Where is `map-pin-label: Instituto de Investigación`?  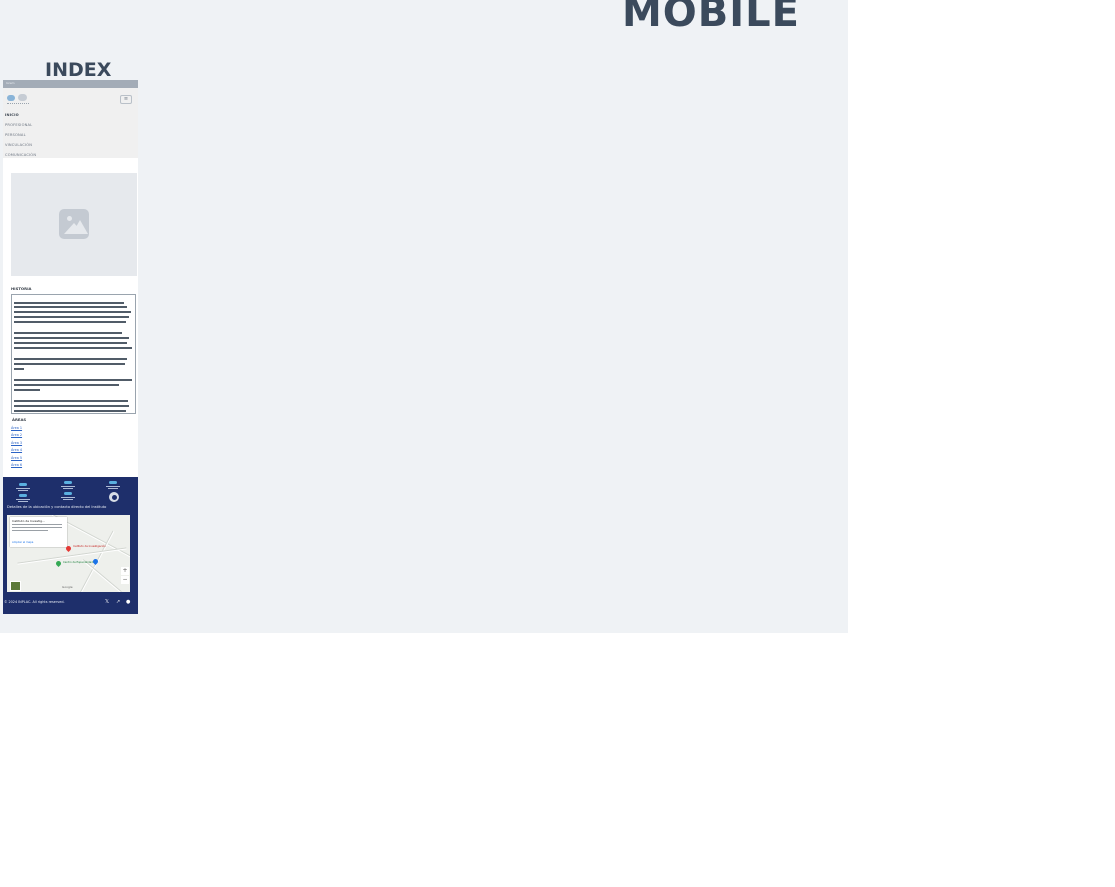 map-pin-label: Instituto de Investigación is located at coordinates (89, 546).